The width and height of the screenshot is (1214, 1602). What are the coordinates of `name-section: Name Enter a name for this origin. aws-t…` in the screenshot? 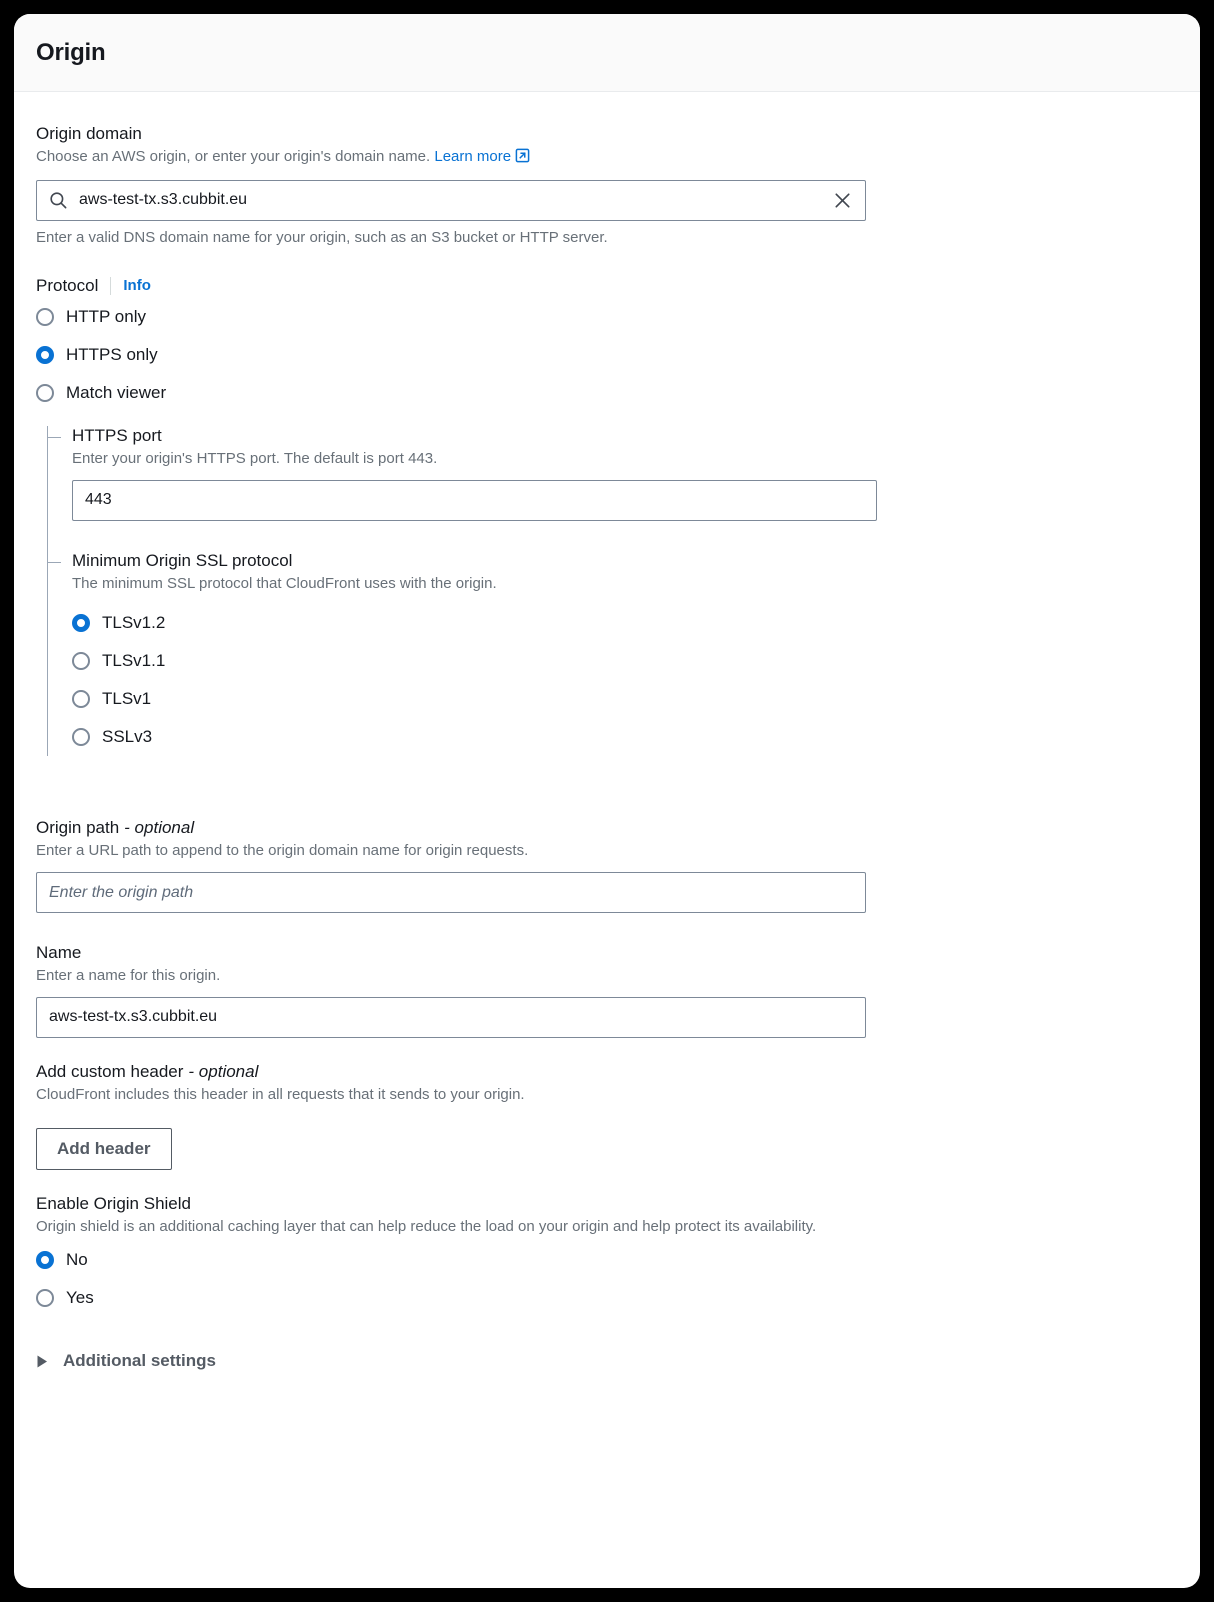 It's located at (607, 990).